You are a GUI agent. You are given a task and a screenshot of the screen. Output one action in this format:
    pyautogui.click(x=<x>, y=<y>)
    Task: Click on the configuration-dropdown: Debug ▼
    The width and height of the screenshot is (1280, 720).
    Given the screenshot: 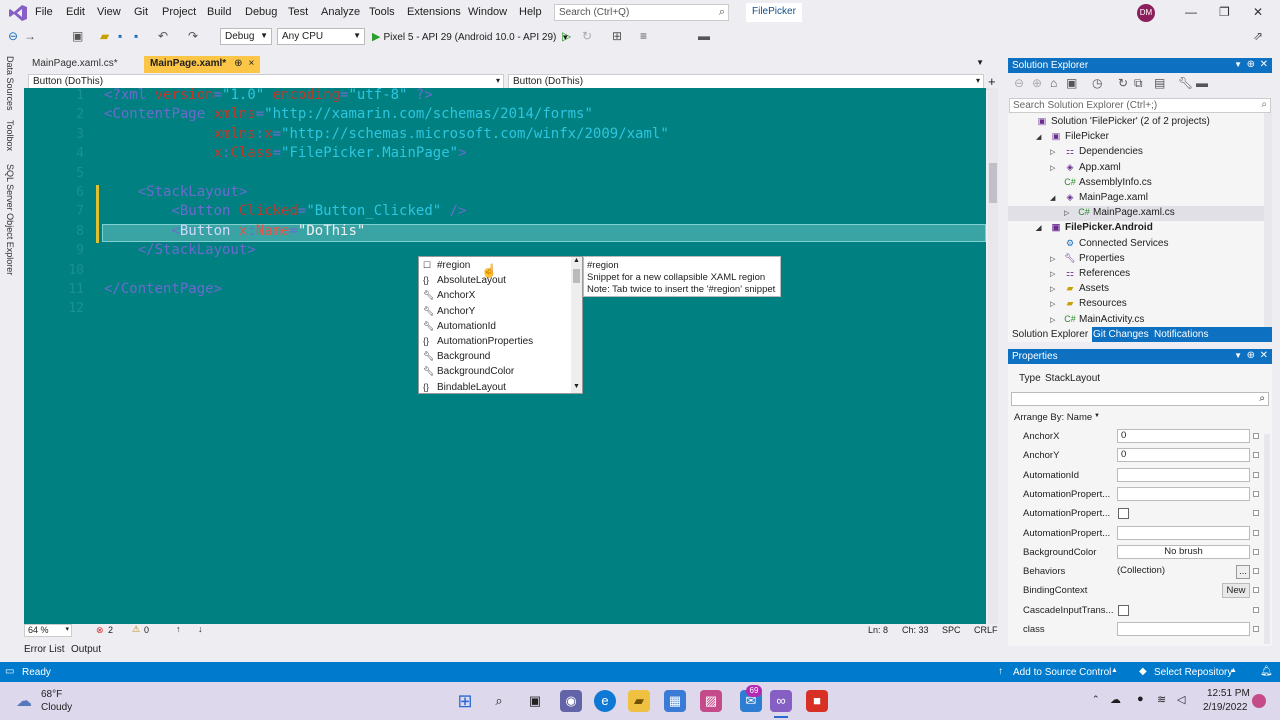 What is the action you would take?
    pyautogui.click(x=246, y=36)
    